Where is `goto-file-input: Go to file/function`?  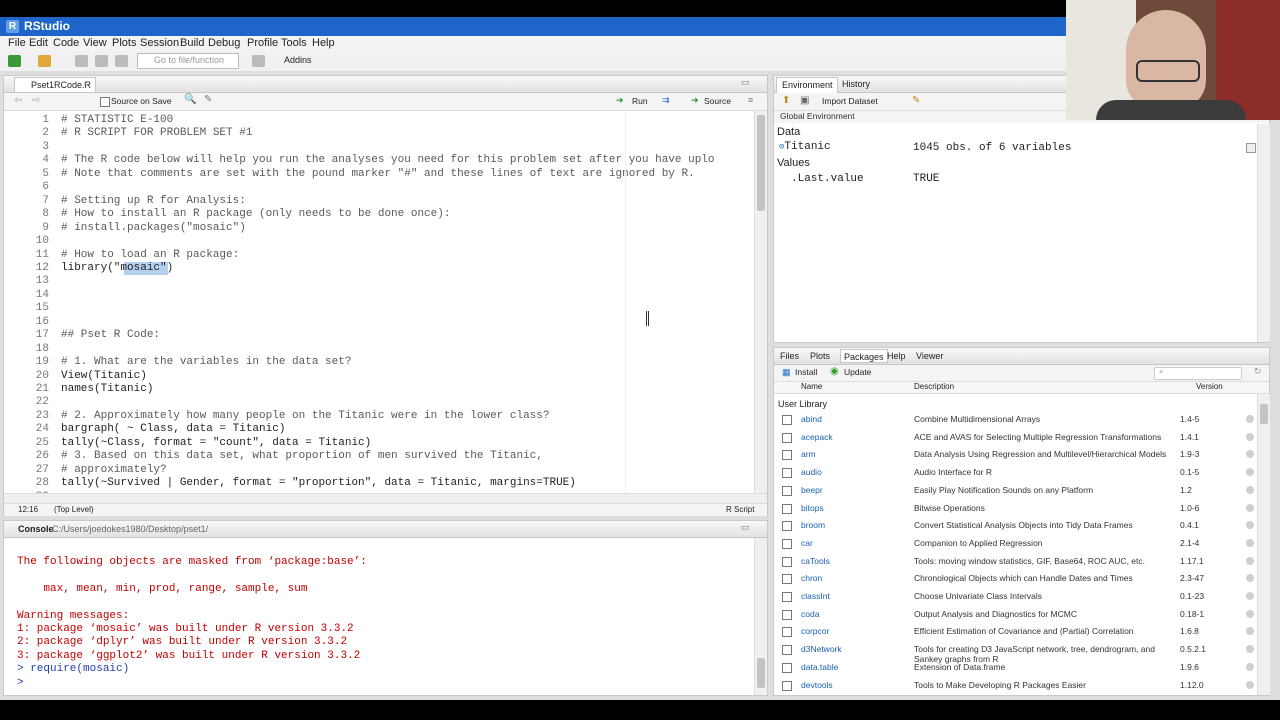
goto-file-input: Go to file/function is located at coordinates (188, 61).